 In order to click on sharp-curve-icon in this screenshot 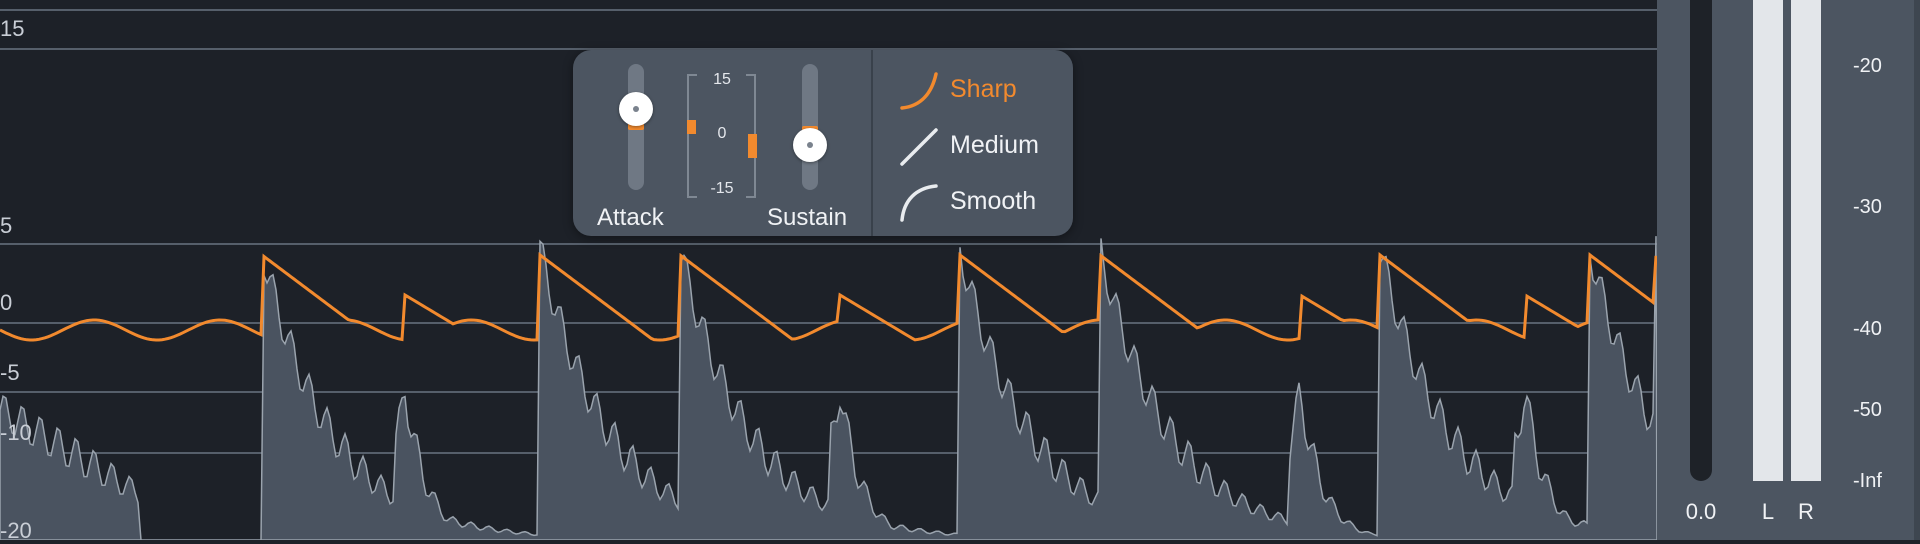, I will do `click(919, 91)`.